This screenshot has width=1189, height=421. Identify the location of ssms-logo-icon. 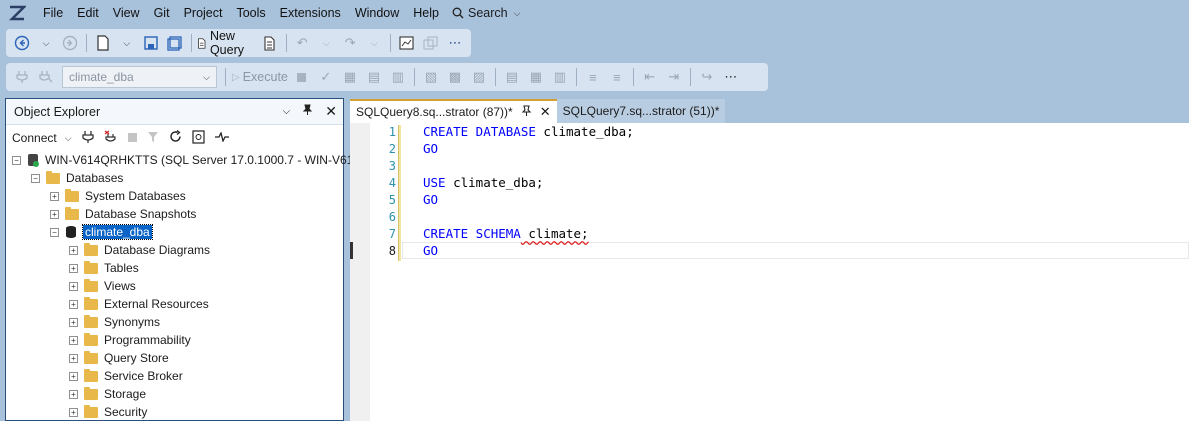
(17, 13).